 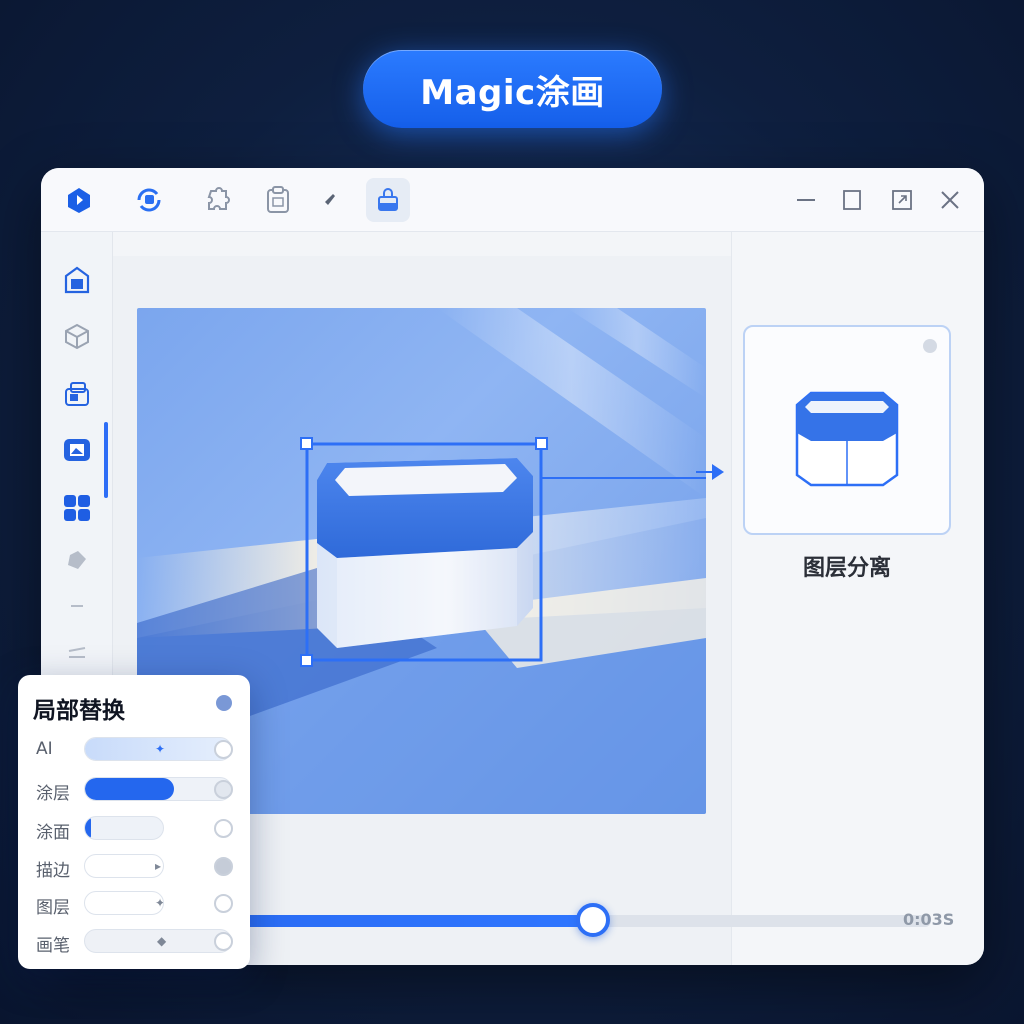 I want to click on panel-row-marker-icon: ▸, so click(x=158, y=866).